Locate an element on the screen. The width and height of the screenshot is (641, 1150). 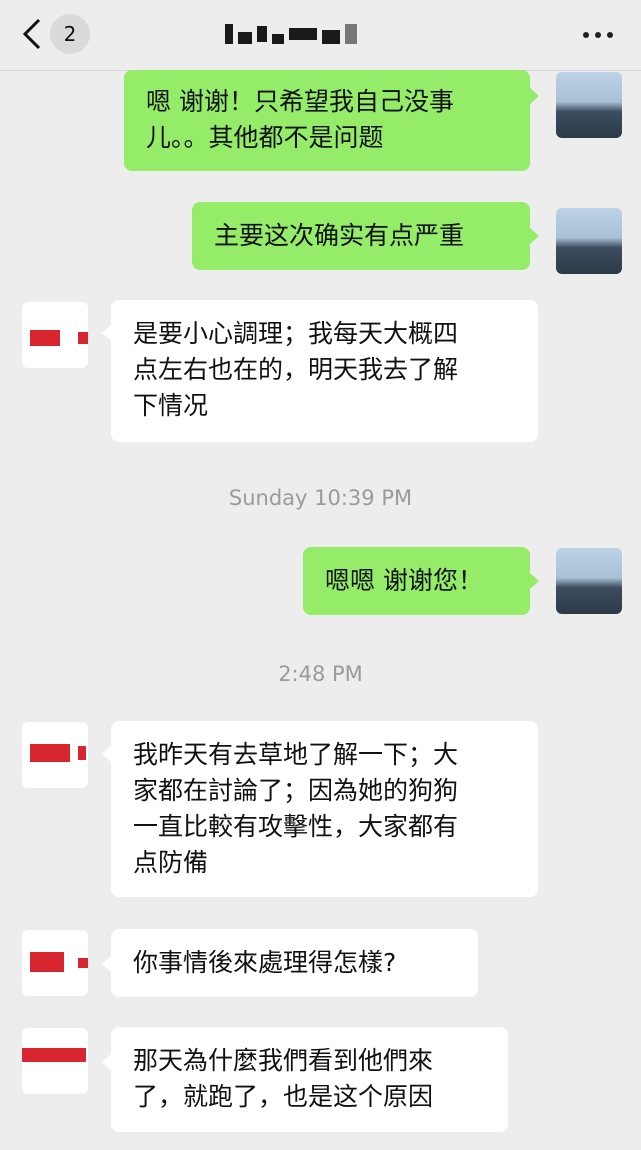
message-bubble-sent: 嗯 谢谢！只希望我自己没事 儿。。其他都不是问题 is located at coordinates (327, 120).